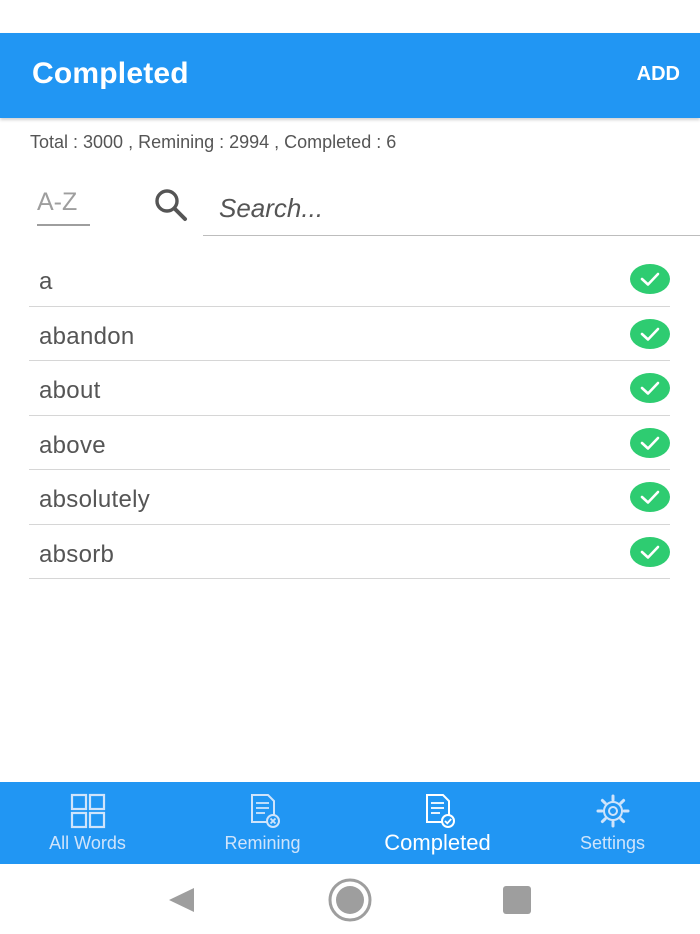 This screenshot has width=700, height=934. Describe the element at coordinates (349, 552) in the screenshot. I see `list-item: absorb` at that location.